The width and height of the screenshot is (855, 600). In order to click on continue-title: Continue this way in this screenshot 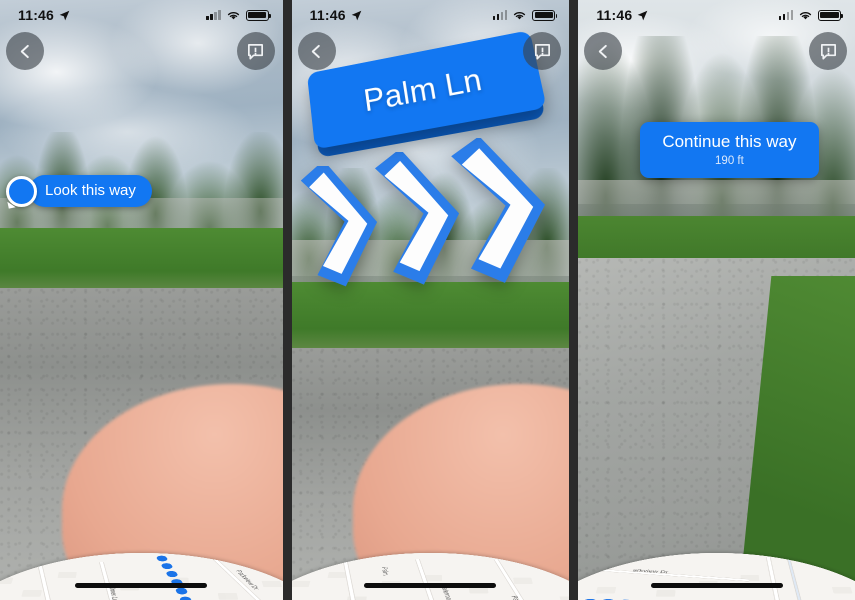, I will do `click(729, 141)`.